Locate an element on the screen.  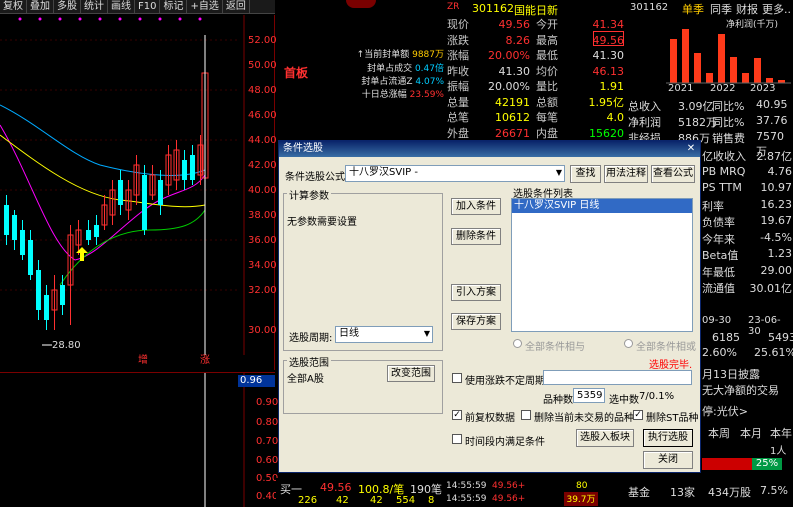
profit-bars is located at coordinates (728, 56).